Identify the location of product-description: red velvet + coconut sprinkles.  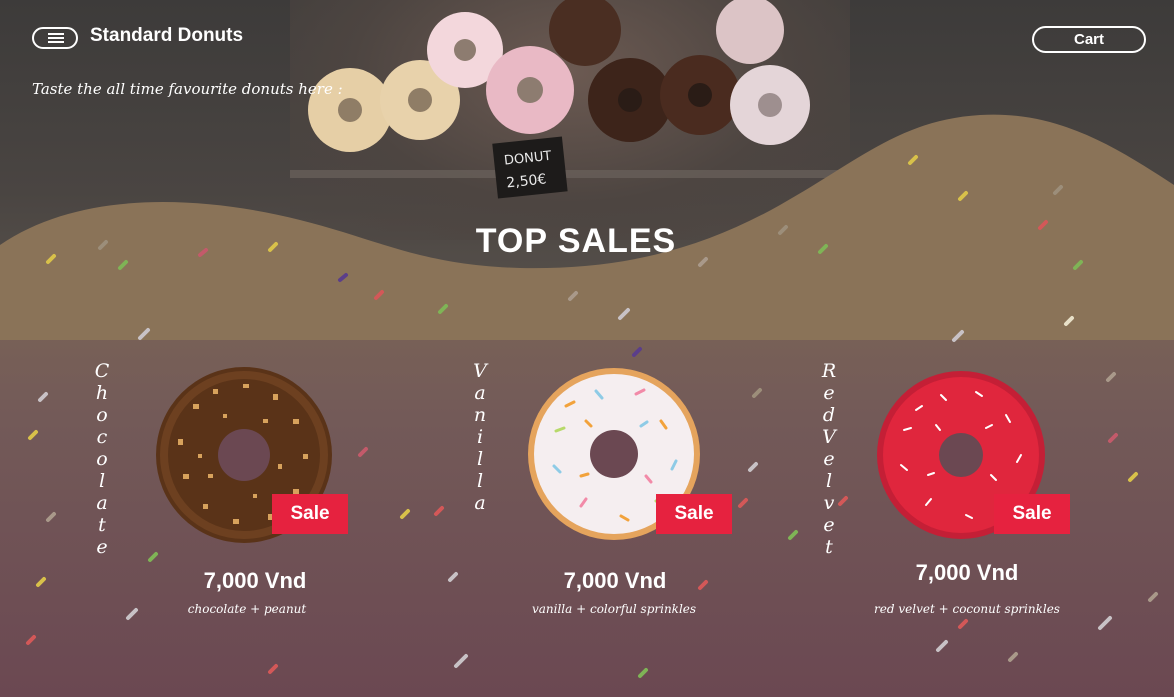
(967, 609).